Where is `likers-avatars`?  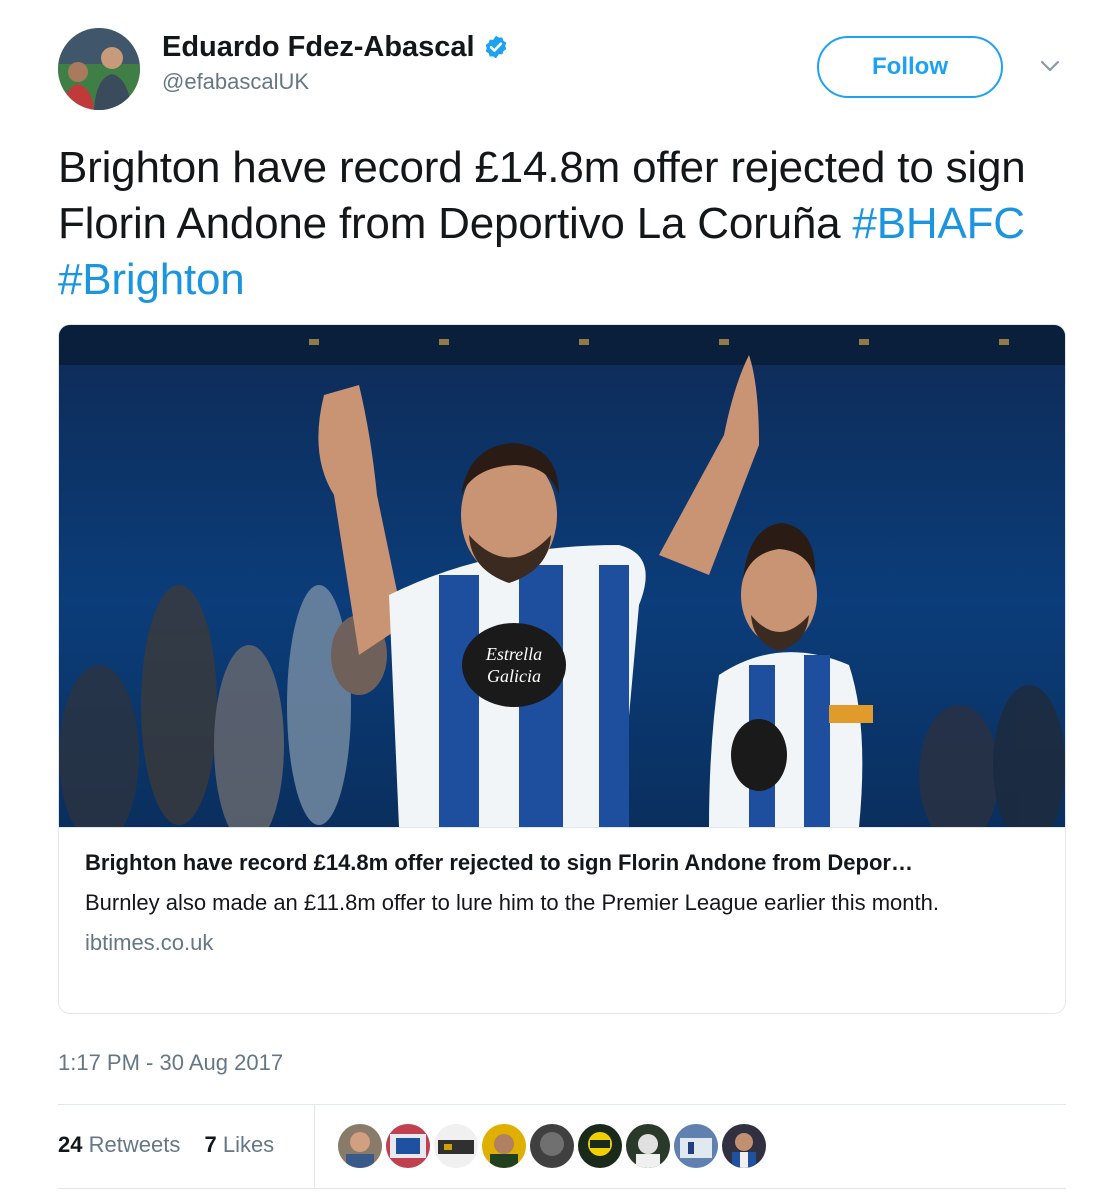
likers-avatars is located at coordinates (554, 1146).